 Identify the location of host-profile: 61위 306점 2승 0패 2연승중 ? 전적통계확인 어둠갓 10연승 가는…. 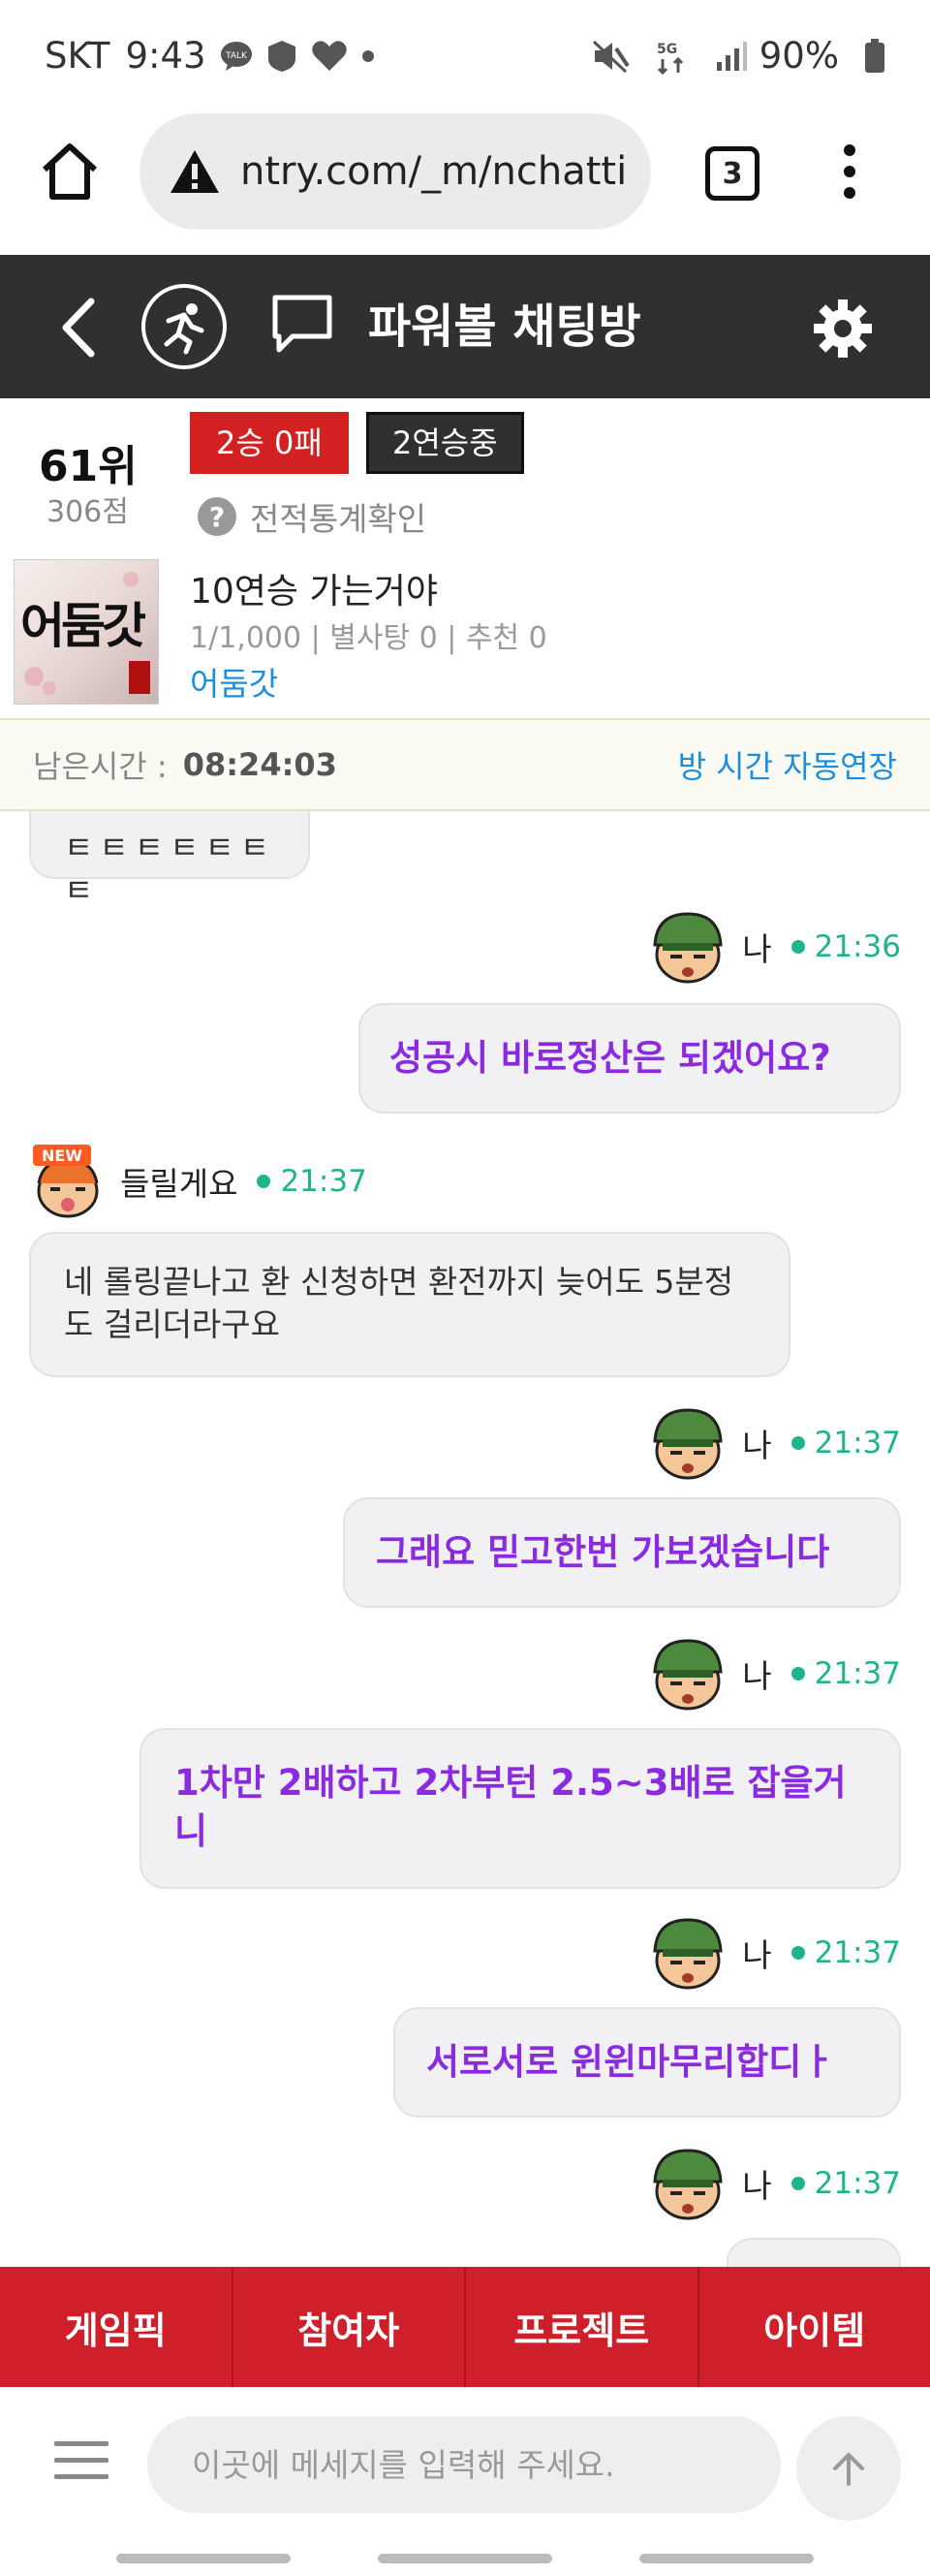
(465, 558).